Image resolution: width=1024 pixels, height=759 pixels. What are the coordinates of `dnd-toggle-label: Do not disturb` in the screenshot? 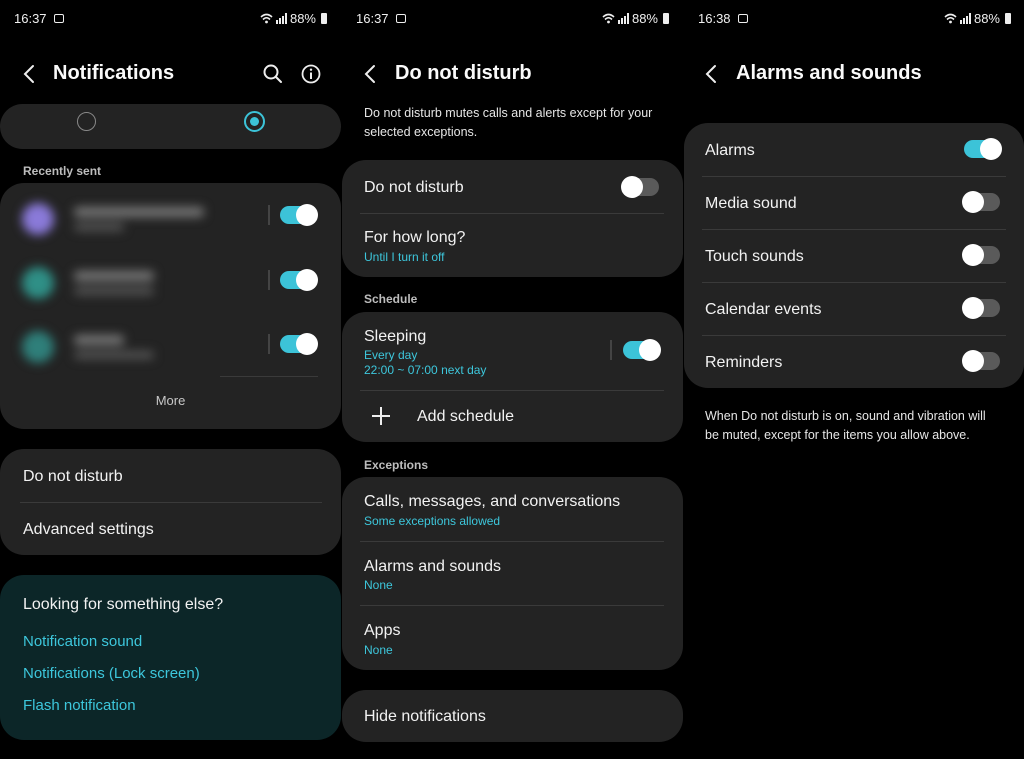 It's located at (414, 187).